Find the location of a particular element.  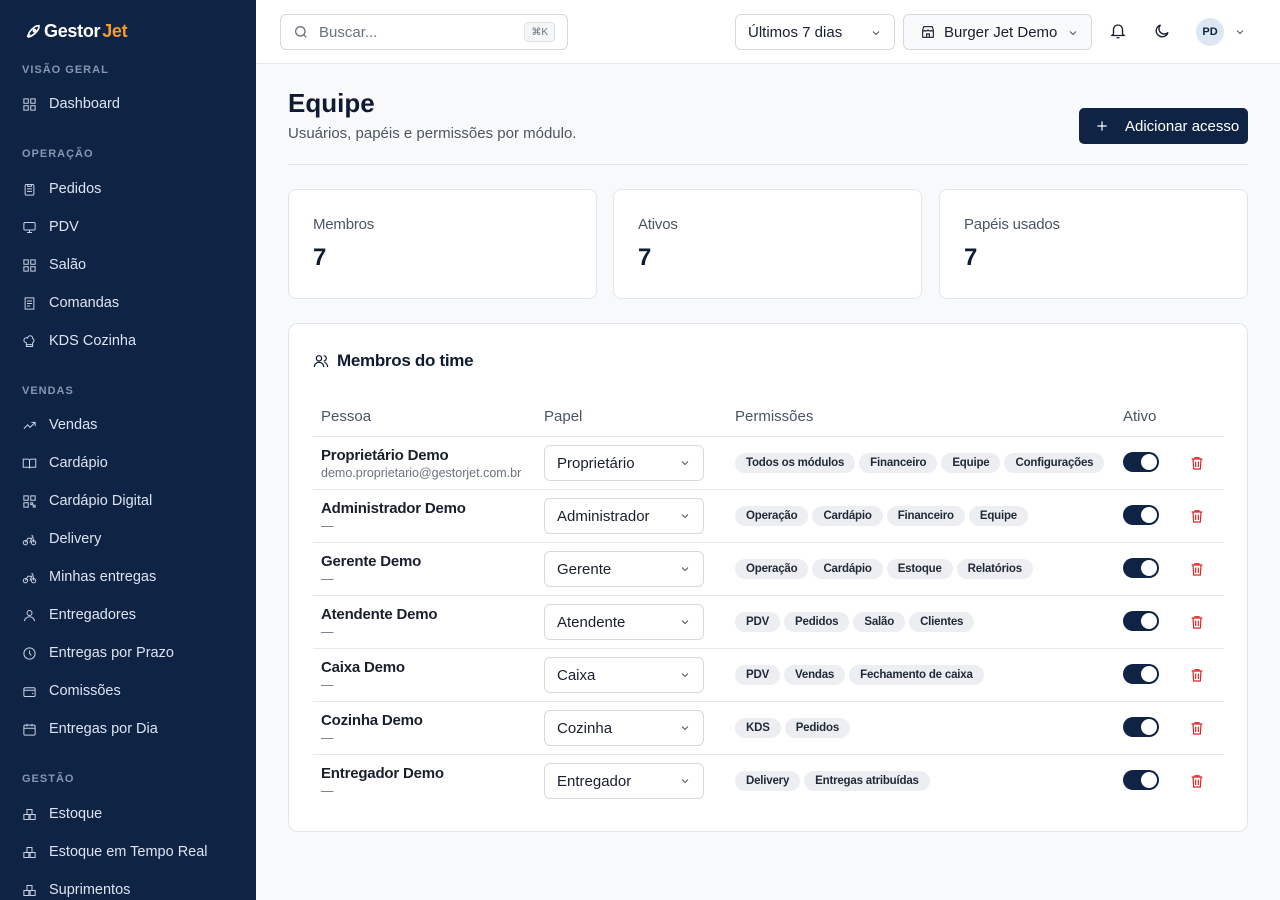

sidebar-item-dashboard: Dashboard is located at coordinates (132, 104).